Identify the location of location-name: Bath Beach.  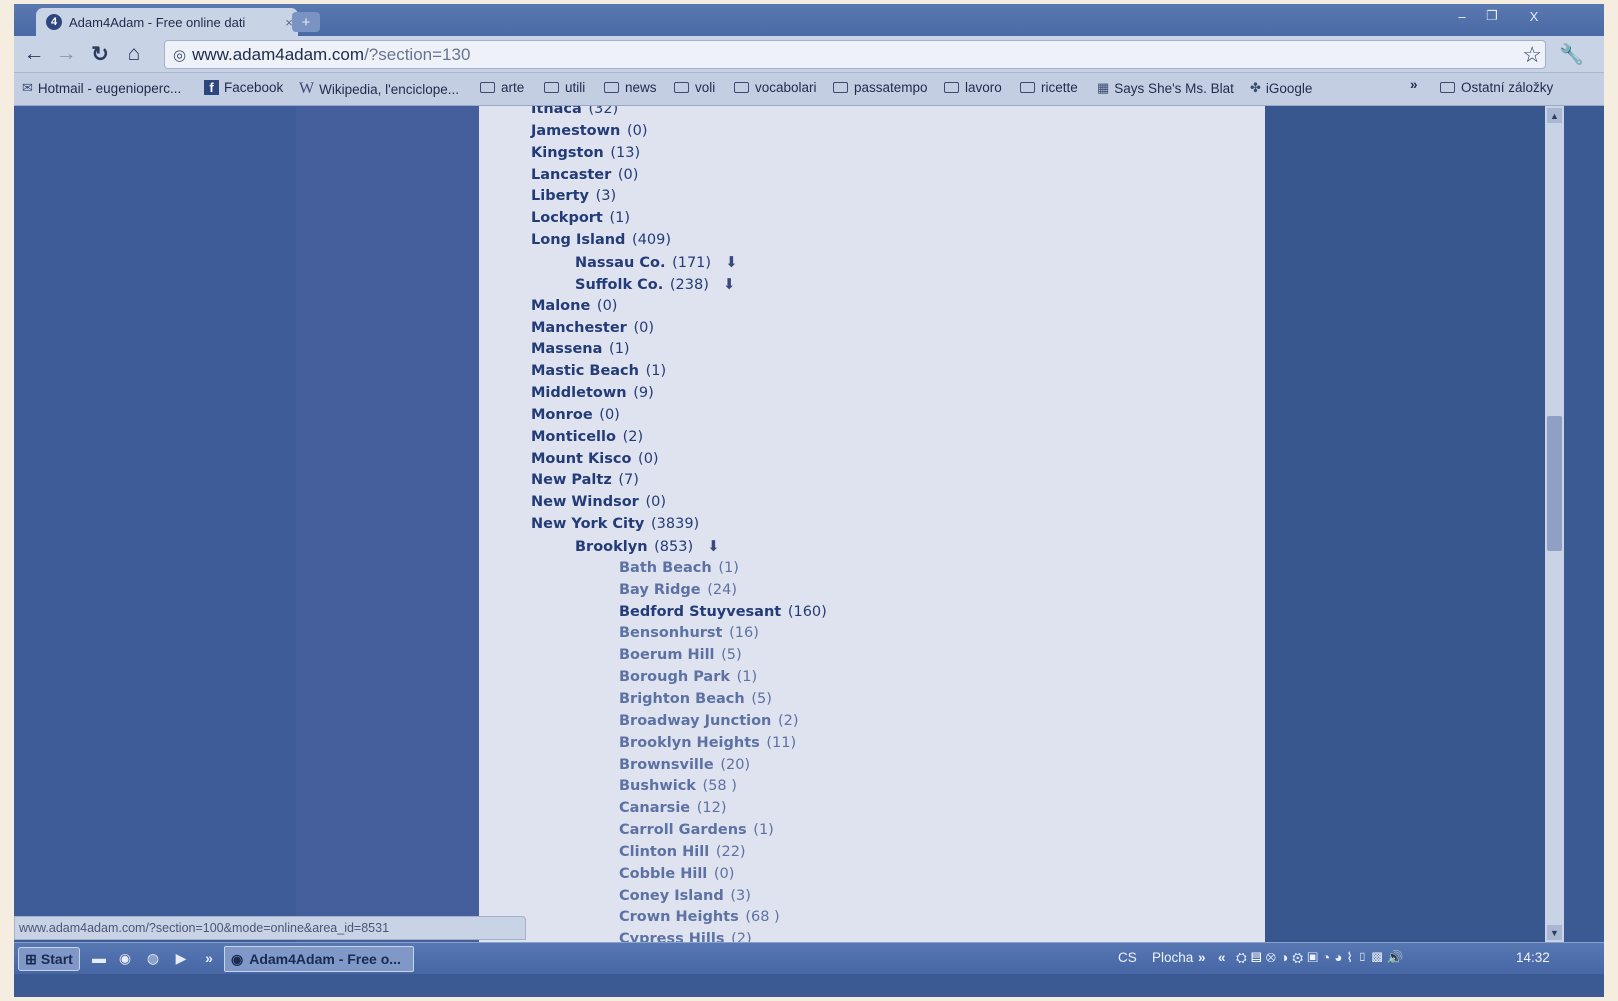
(665, 568).